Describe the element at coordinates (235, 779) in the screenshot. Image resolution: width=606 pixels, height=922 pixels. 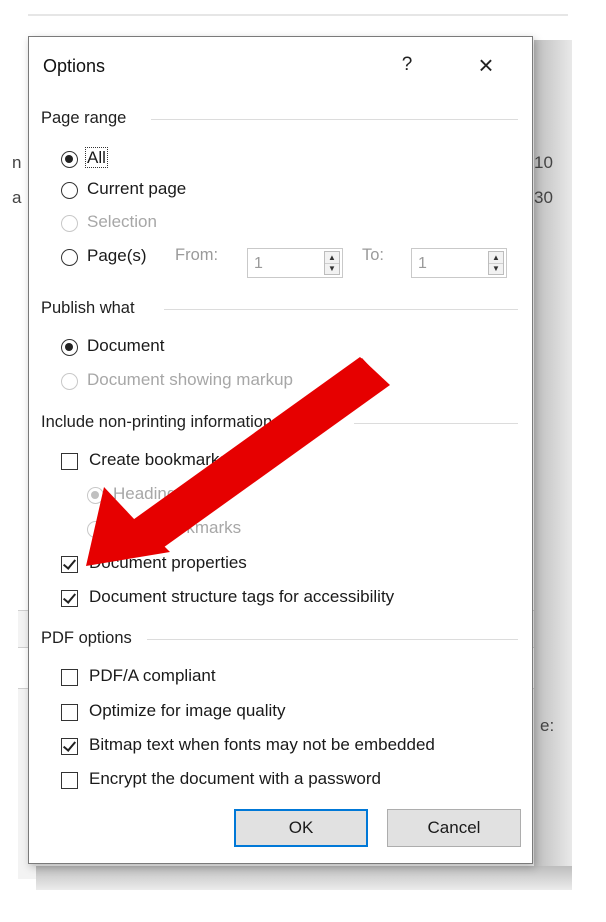
I see `encrypt-label: Encrypt the document with a password` at that location.